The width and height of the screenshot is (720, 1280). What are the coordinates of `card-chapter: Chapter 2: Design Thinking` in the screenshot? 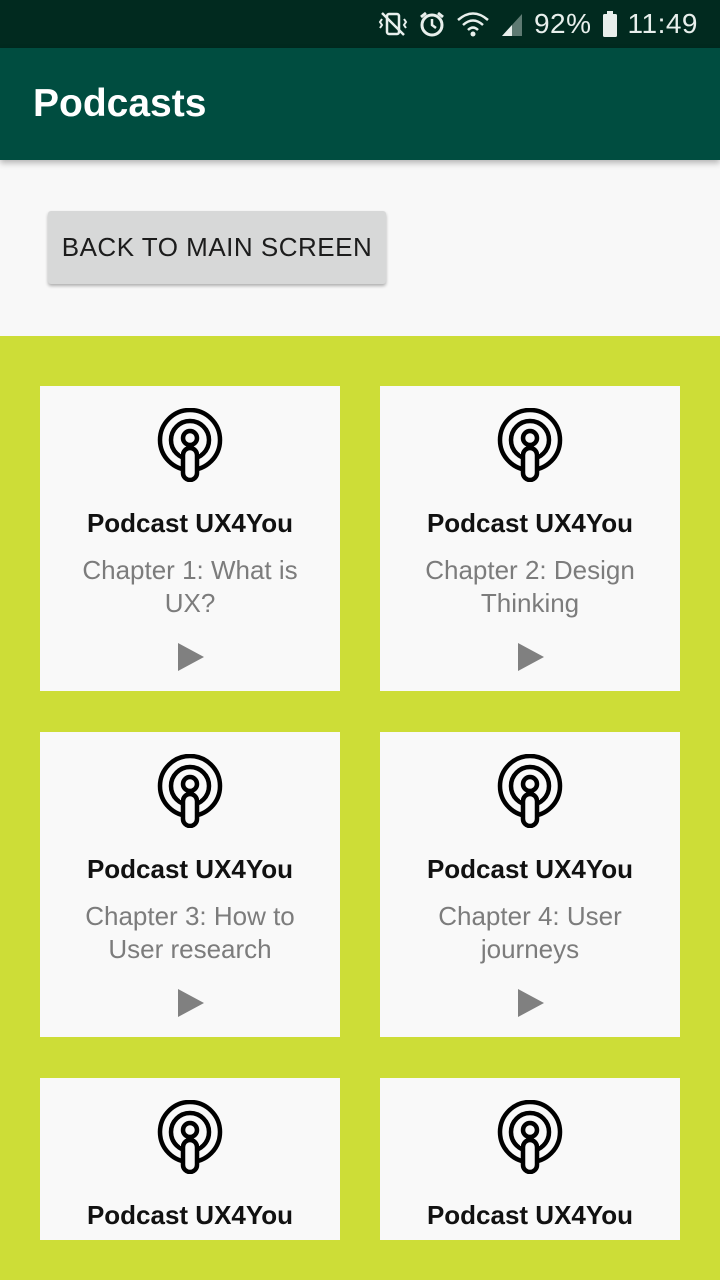 It's located at (530, 586).